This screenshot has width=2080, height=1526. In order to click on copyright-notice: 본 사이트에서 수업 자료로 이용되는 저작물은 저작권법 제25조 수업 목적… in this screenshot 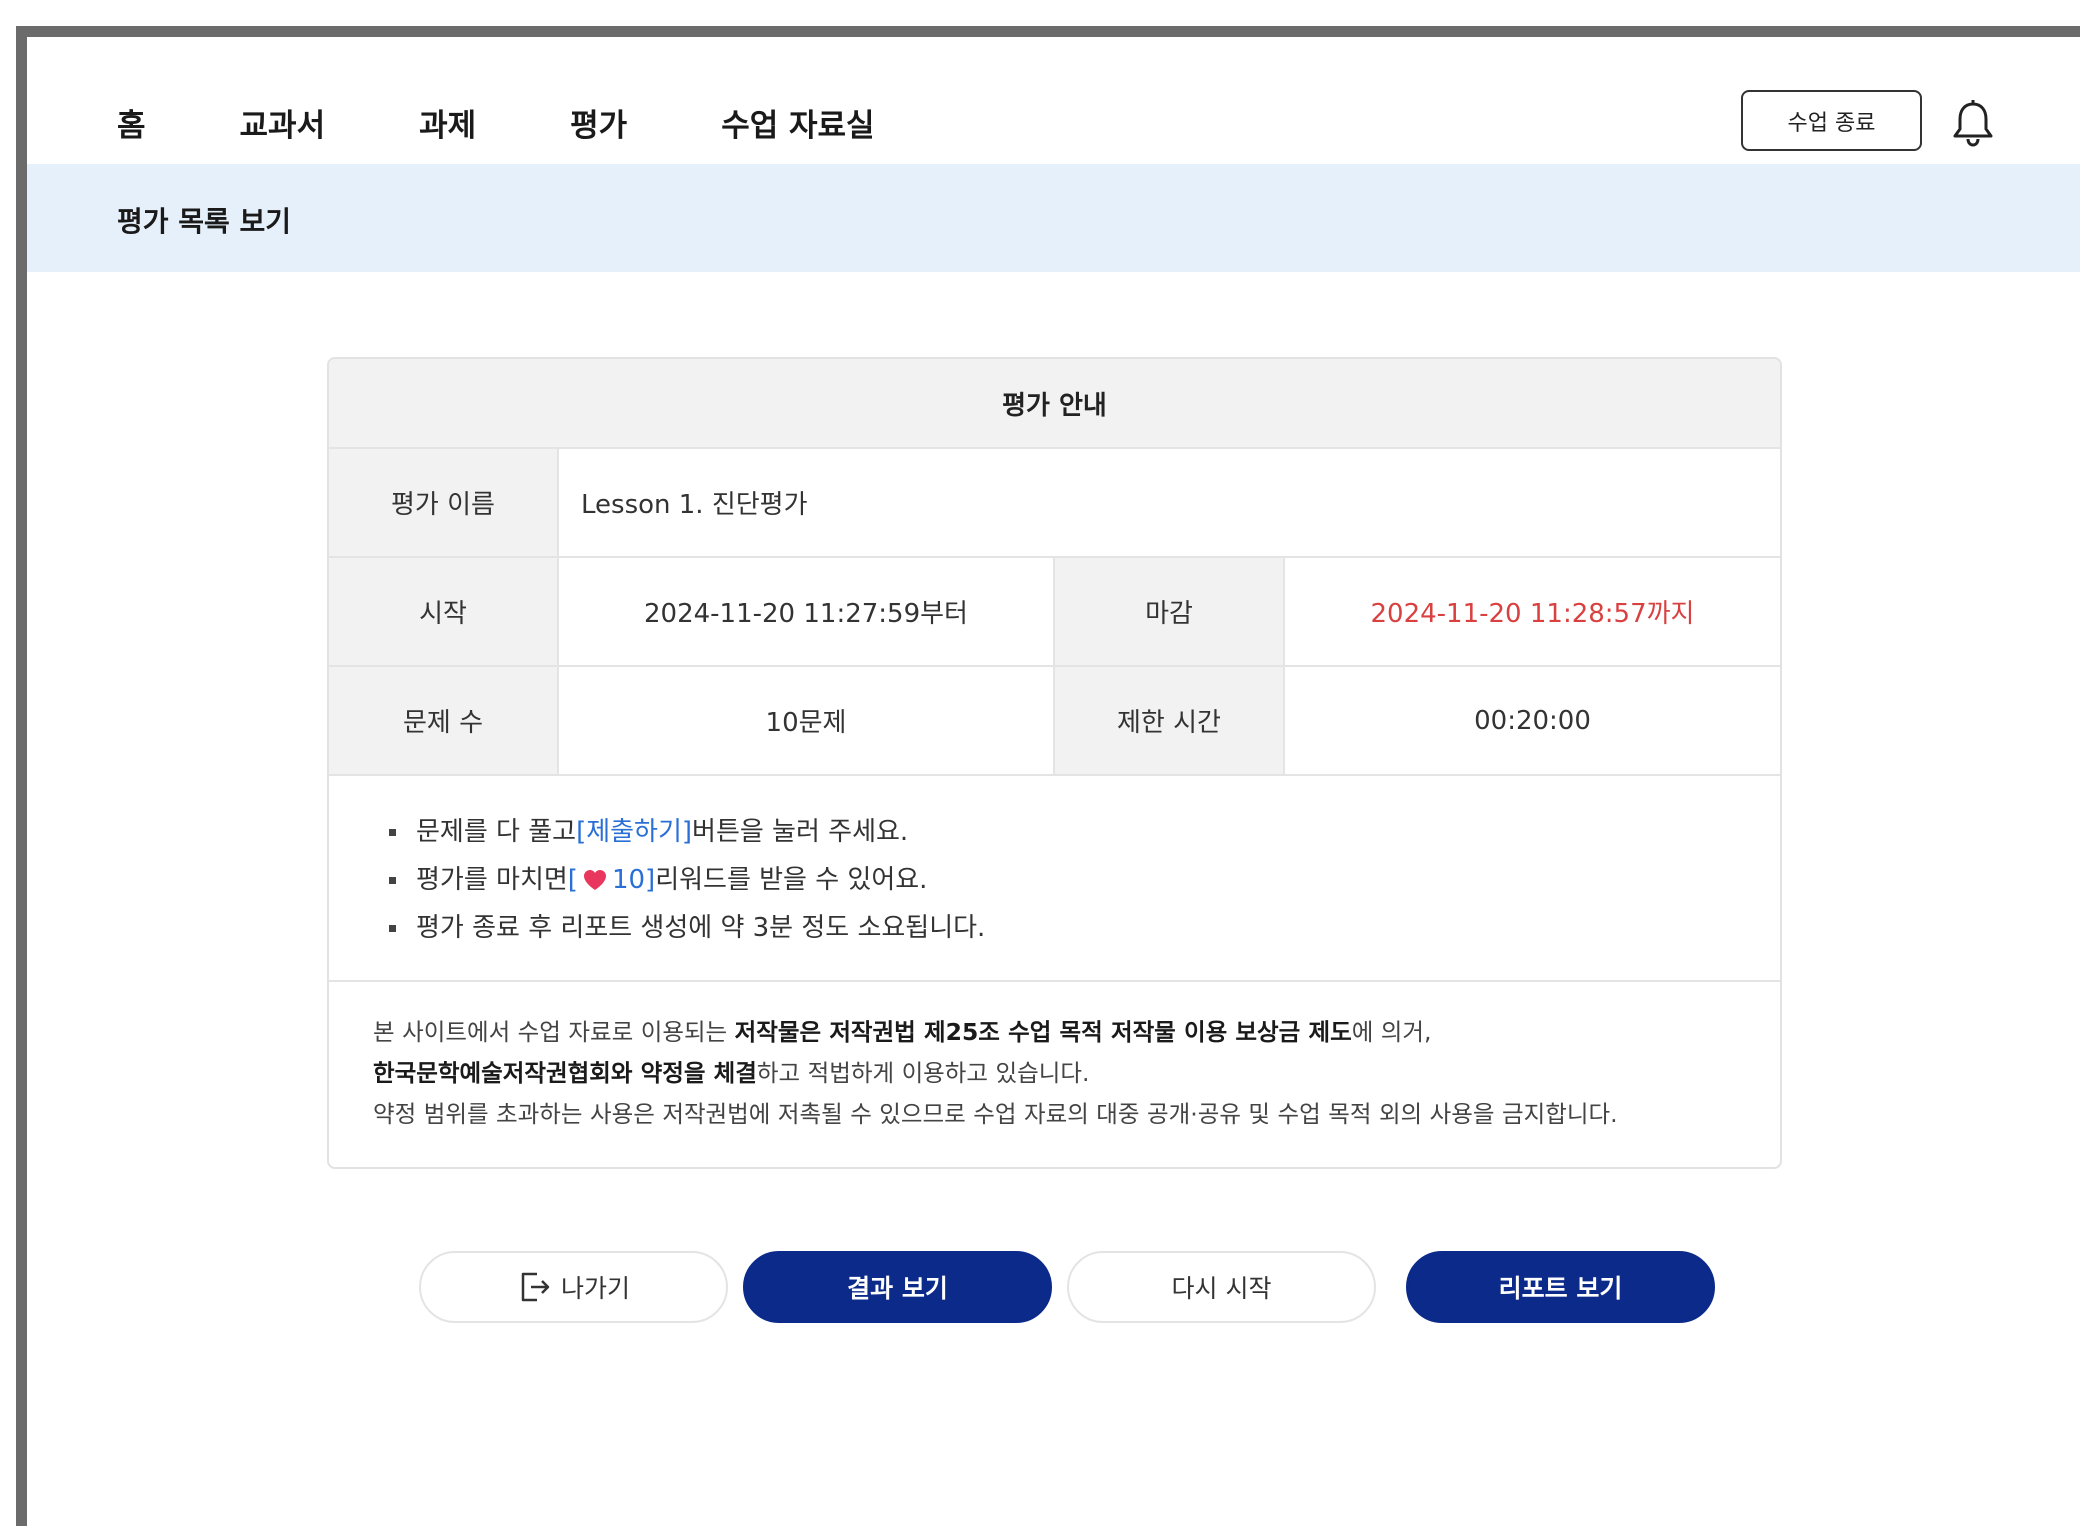, I will do `click(1054, 1058)`.